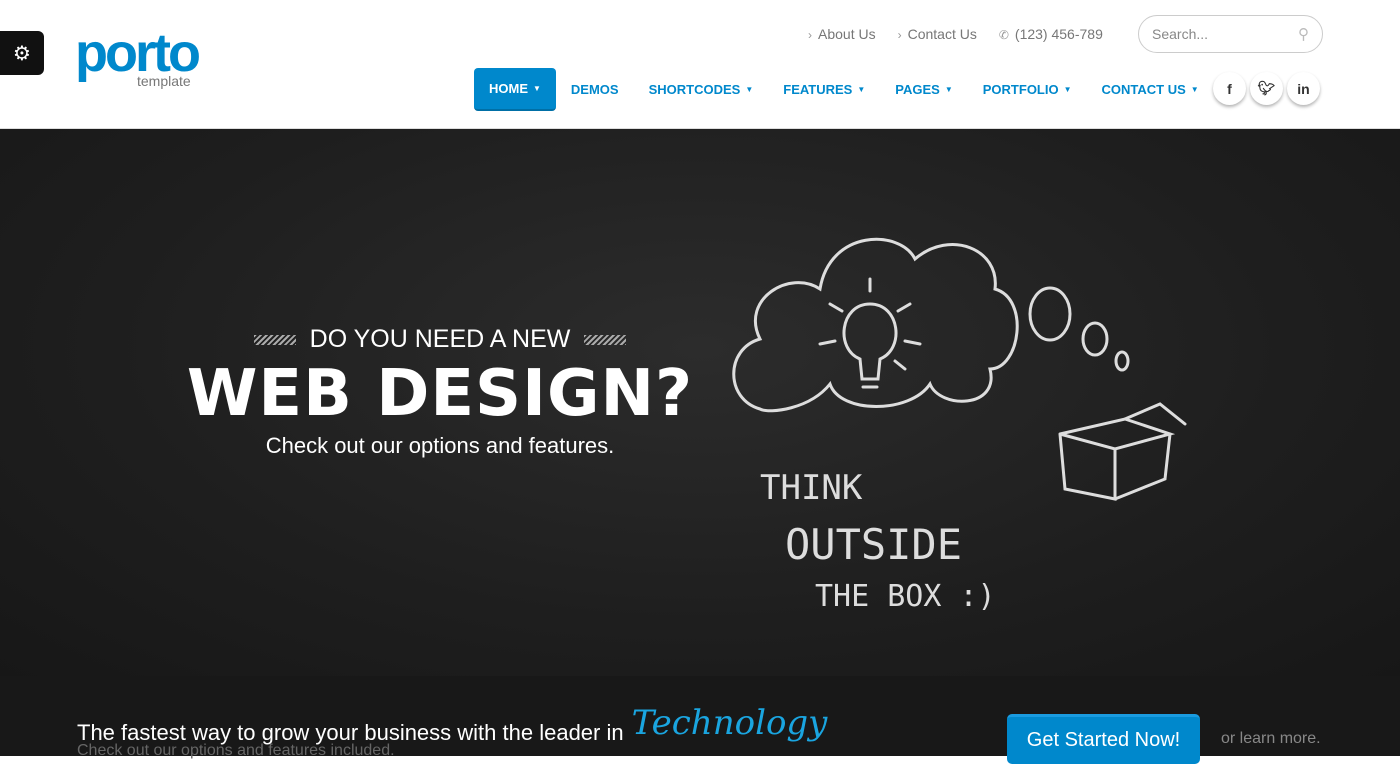 The image size is (1400, 764). Describe the element at coordinates (595, 89) in the screenshot. I see `nav-demos: DEMOS` at that location.